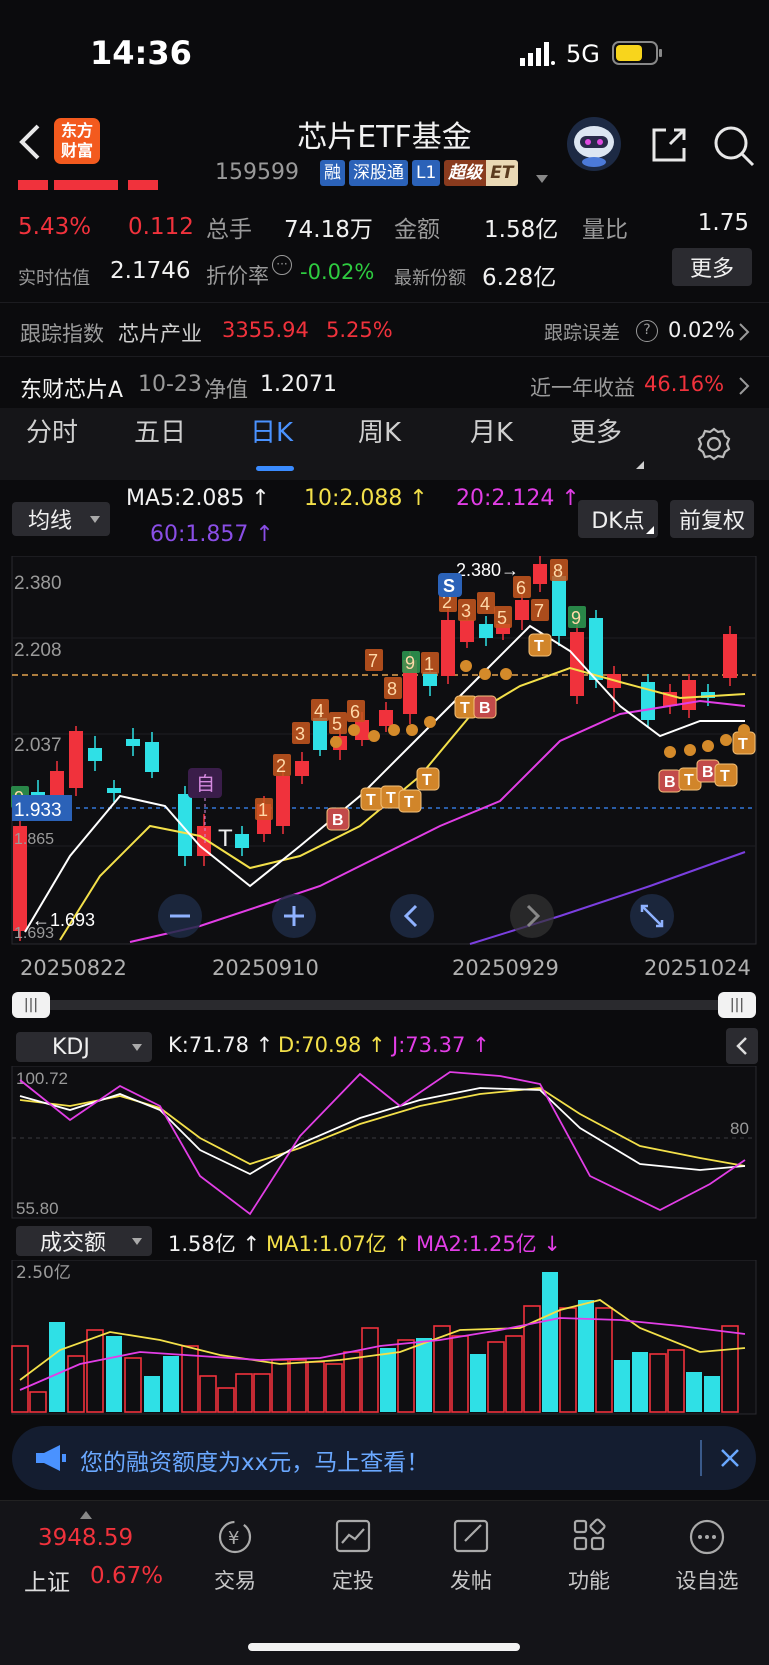 This screenshot has width=769, height=1665. What do you see at coordinates (47, 1580) in the screenshot?
I see `index-name: 上证` at bounding box center [47, 1580].